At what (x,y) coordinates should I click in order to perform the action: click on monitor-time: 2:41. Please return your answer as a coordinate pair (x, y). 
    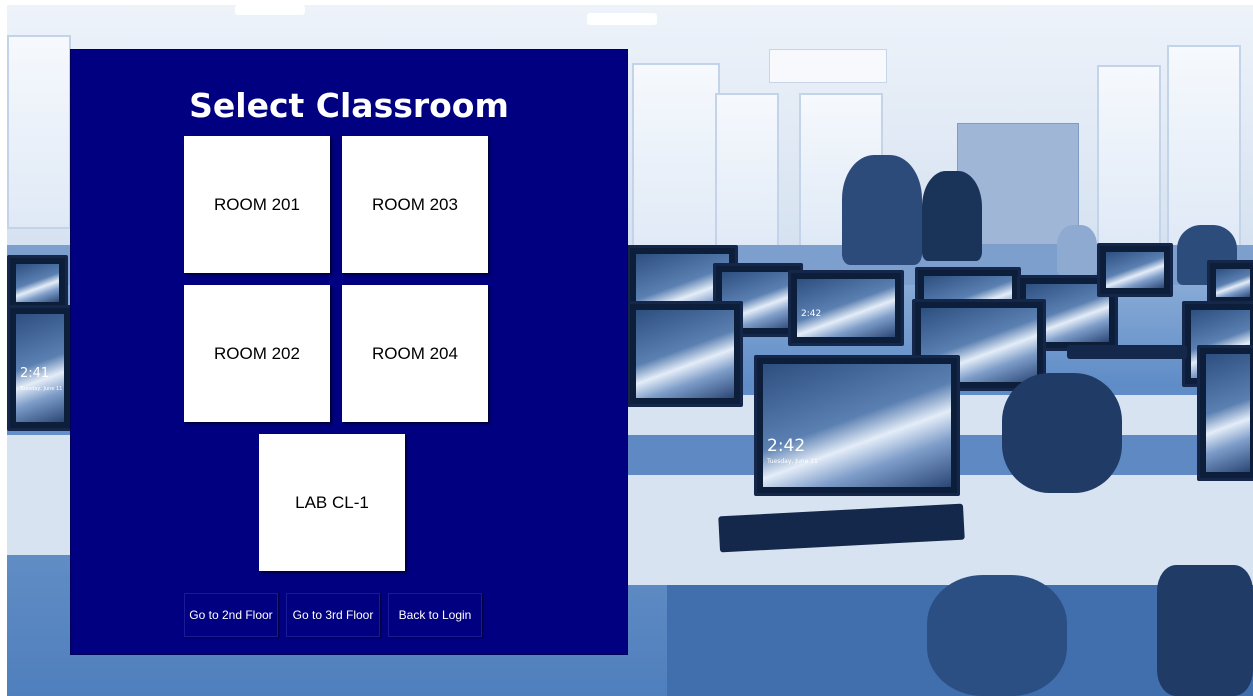
    Looking at the image, I should click on (35, 373).